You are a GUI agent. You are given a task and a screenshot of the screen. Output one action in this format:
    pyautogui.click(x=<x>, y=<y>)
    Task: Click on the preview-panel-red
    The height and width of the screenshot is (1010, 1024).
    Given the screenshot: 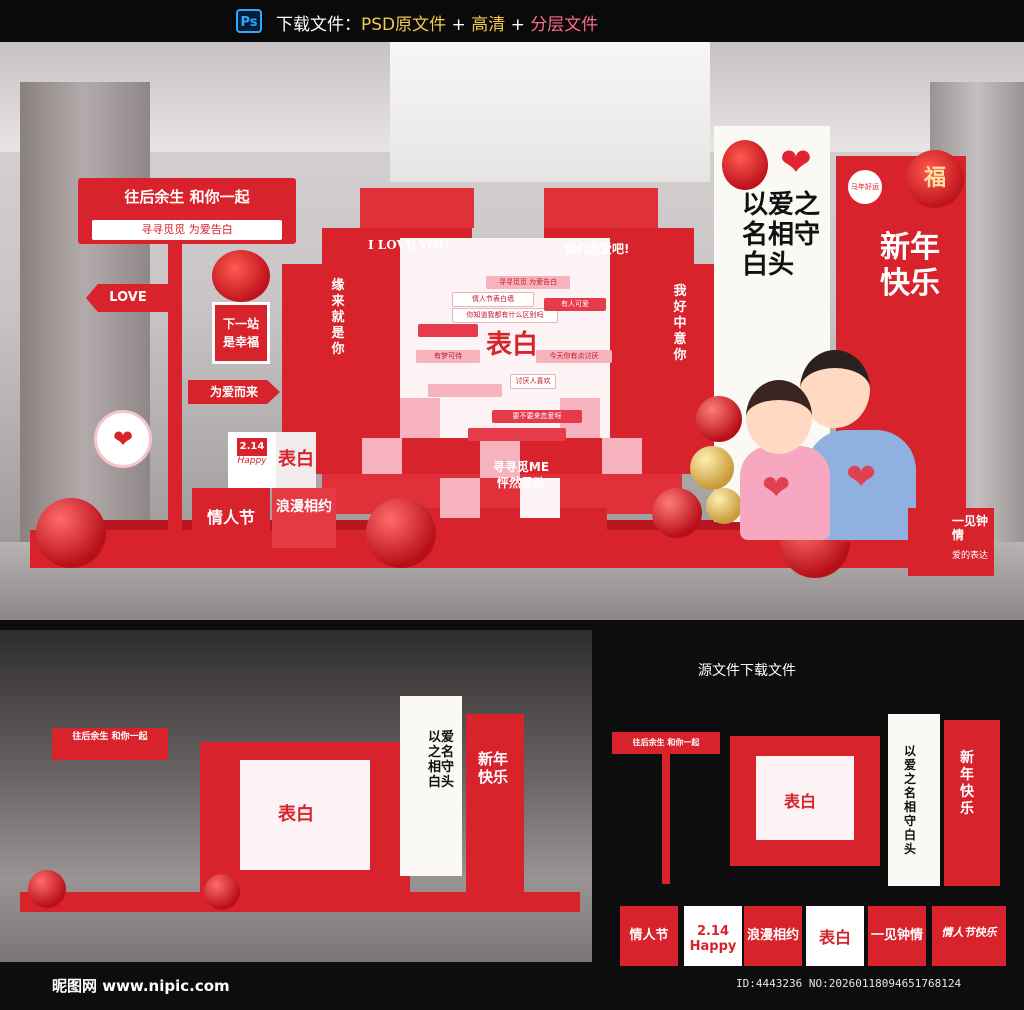 What is the action you would take?
    pyautogui.click(x=495, y=804)
    